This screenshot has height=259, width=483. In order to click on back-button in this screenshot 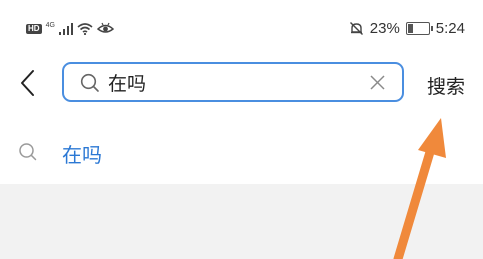, I will do `click(29, 83)`.